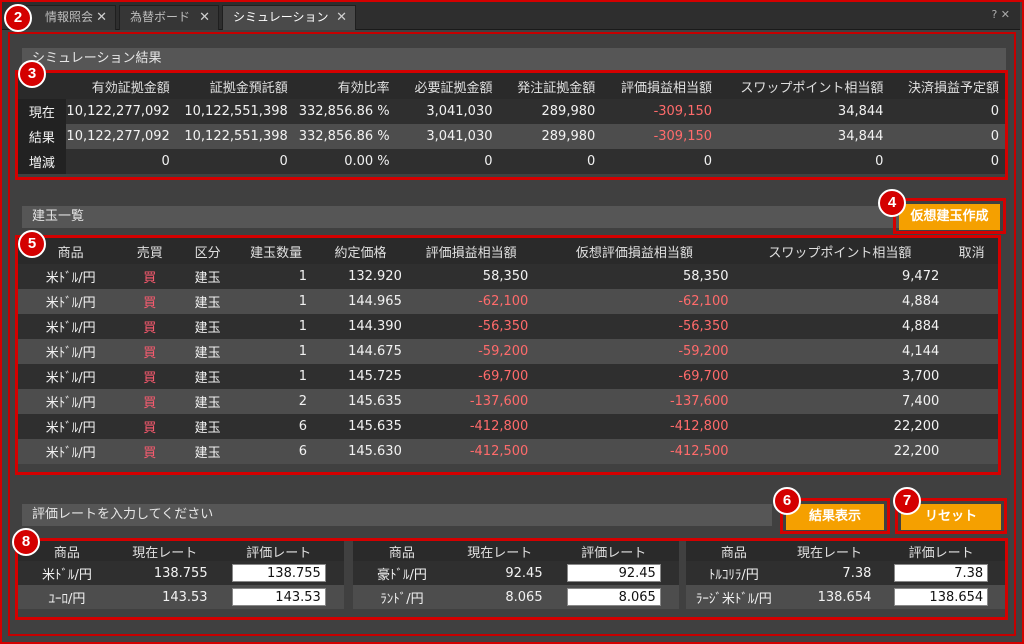 Image resolution: width=1024 pixels, height=644 pixels. I want to click on table-row: 米ﾄﾞﾙ/円買建玉 1 144.965 -62,100 -62,100 4,884, so click(508, 301).